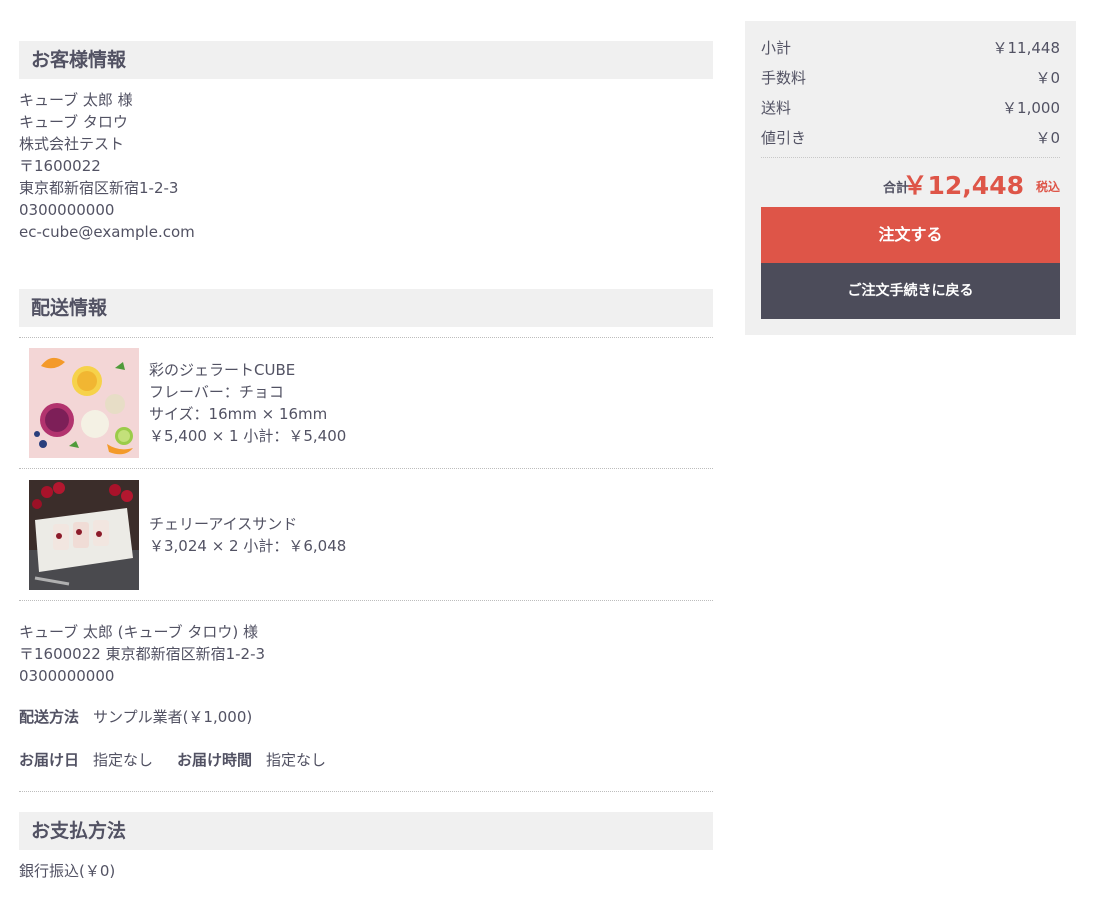 This screenshot has height=897, width=1103. Describe the element at coordinates (67, 210) in the screenshot. I see `customer-phone: 0300000000` at that location.